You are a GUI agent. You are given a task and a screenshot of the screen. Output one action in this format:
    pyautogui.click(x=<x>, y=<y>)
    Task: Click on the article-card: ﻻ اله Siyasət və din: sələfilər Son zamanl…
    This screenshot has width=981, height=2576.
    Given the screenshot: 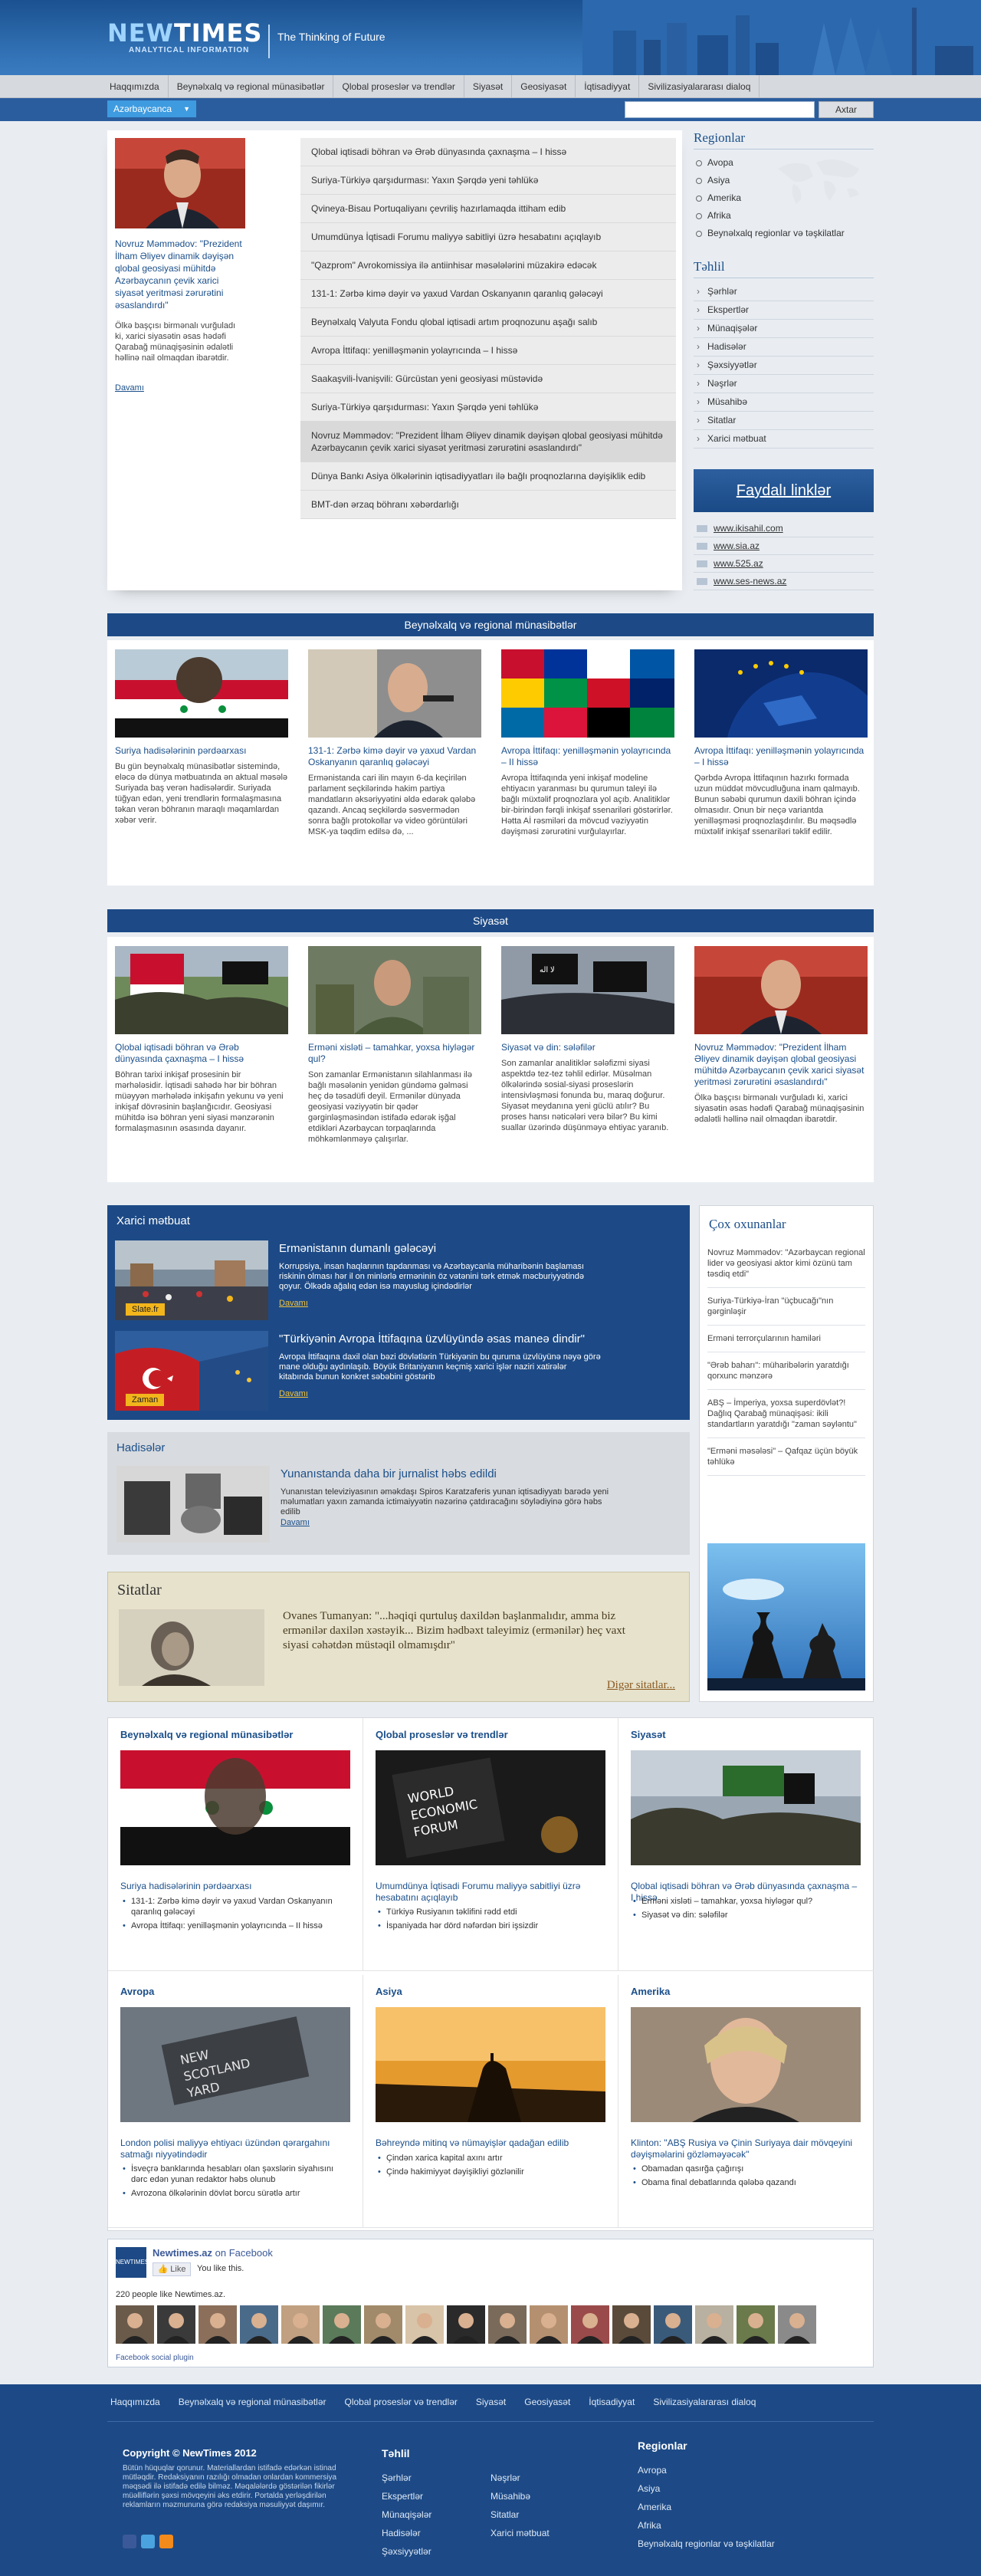 What is the action you would take?
    pyautogui.click(x=587, y=1039)
    